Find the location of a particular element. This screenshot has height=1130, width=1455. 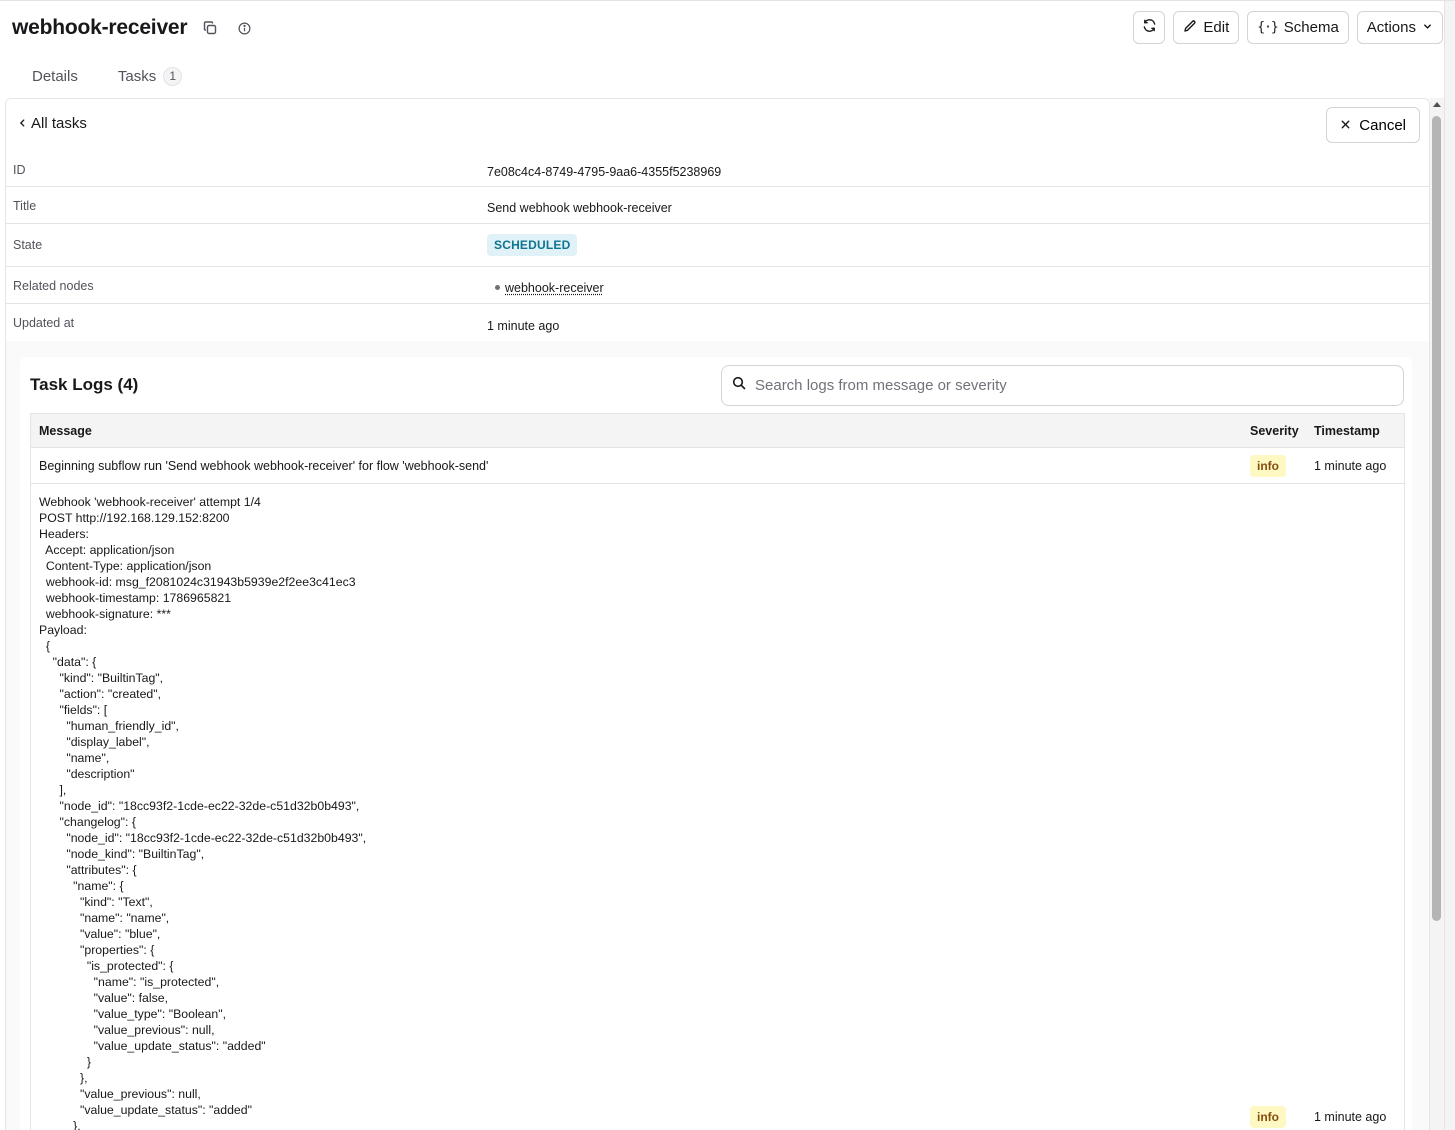

column-severity: Severity is located at coordinates (1282, 431).